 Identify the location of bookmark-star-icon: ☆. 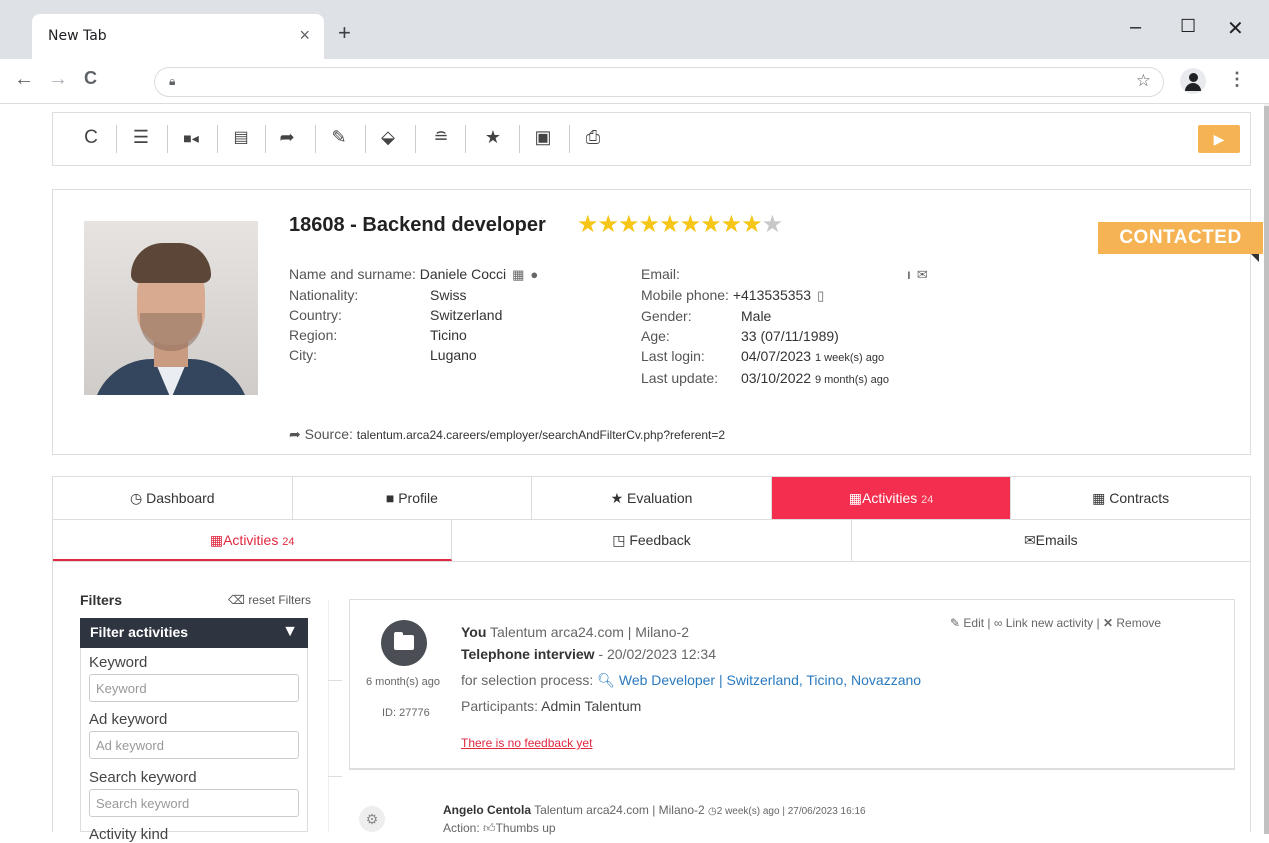
(1143, 81).